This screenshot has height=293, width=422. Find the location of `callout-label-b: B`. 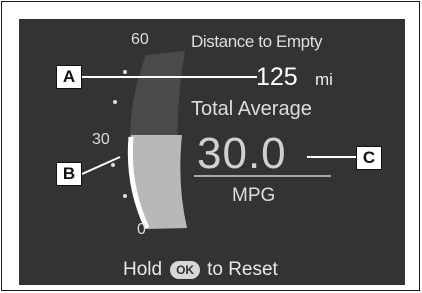

callout-label-b: B is located at coordinates (69, 174).